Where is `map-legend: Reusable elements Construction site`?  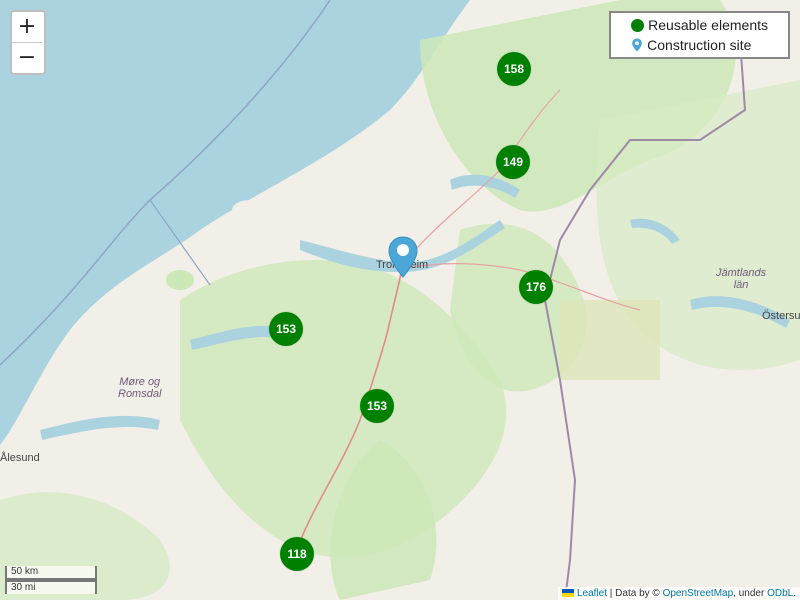 map-legend: Reusable elements Construction site is located at coordinates (699, 35).